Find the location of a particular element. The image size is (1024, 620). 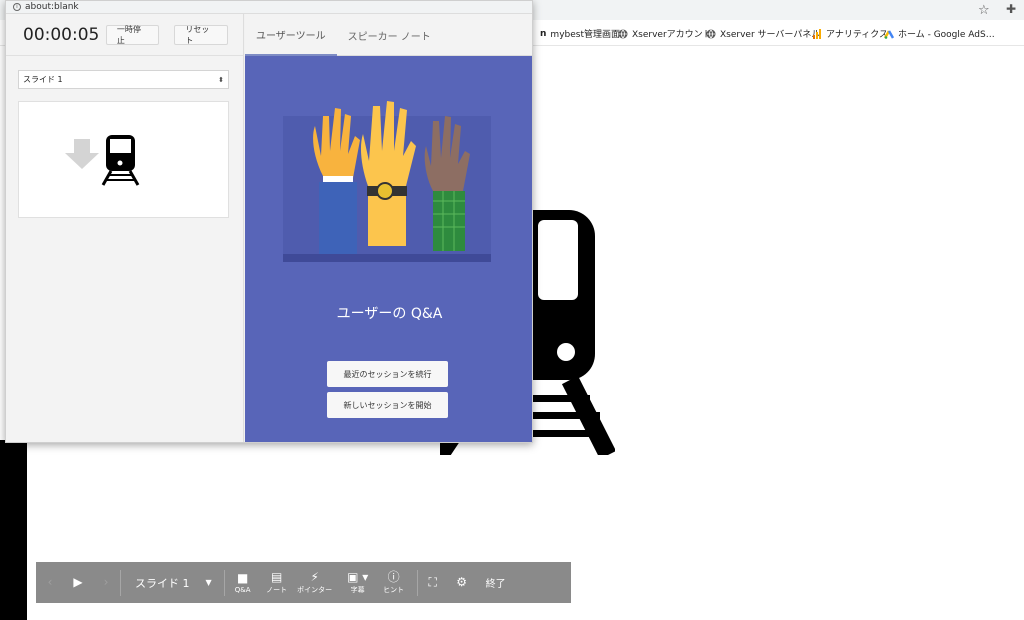

fullscreen-icon: ⛶ is located at coordinates (432, 581).